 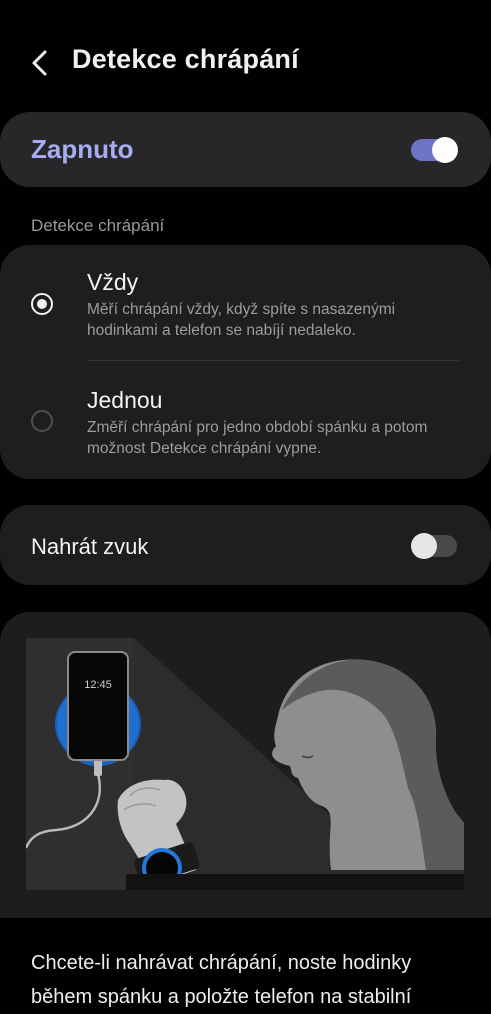 I want to click on radio-always, so click(x=42, y=304).